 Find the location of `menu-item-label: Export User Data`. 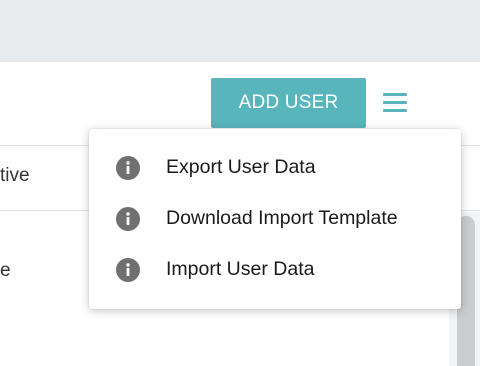

menu-item-label: Export User Data is located at coordinates (241, 167).